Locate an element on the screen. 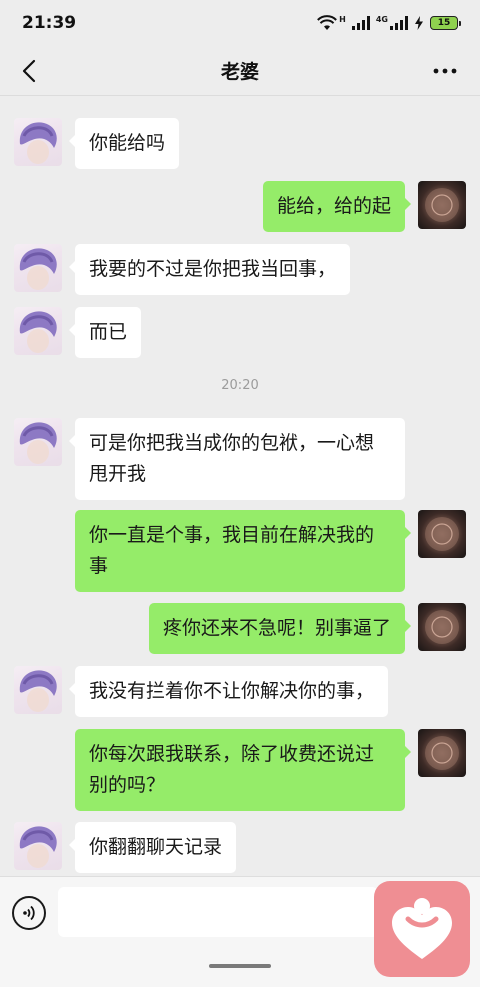  signal-icon is located at coordinates (360, 23).